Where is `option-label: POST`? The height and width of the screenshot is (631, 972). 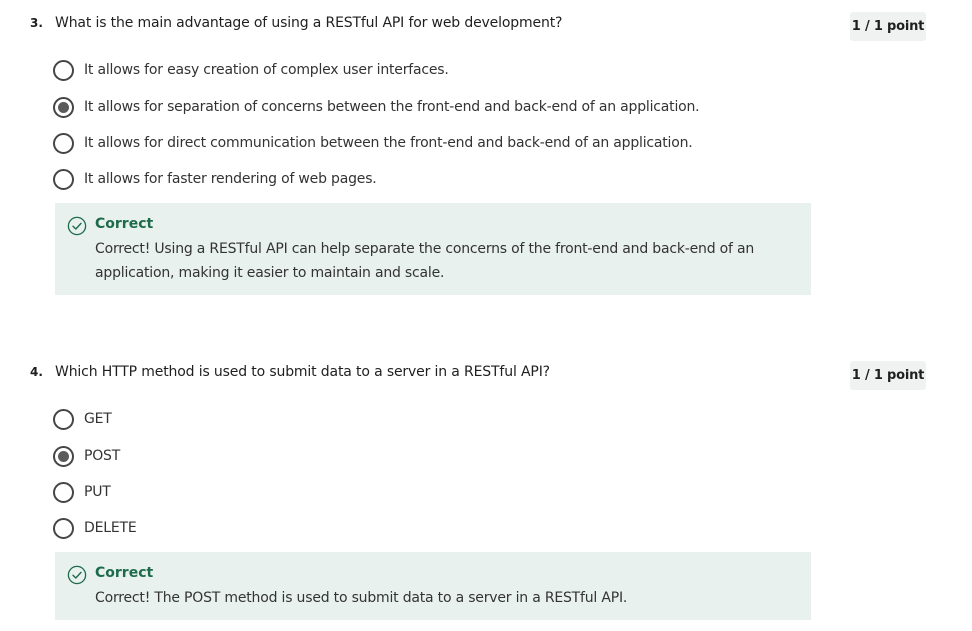 option-label: POST is located at coordinates (102, 456).